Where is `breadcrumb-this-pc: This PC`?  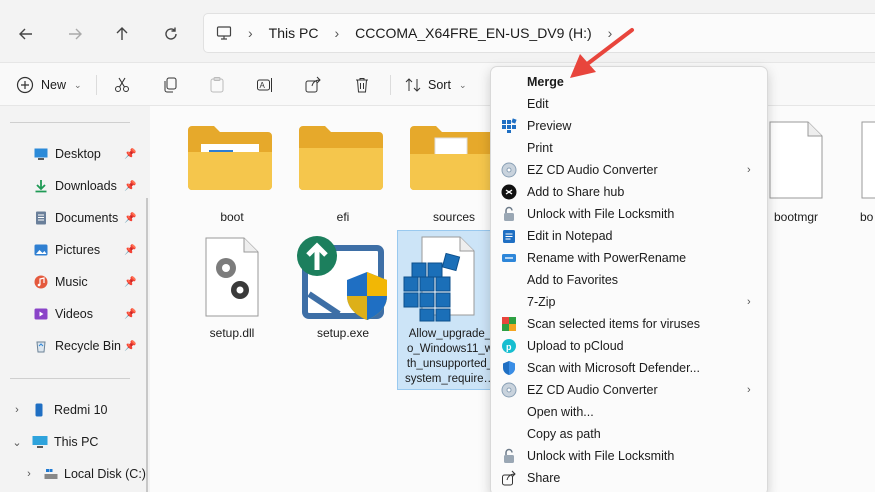
breadcrumb-this-pc: This PC is located at coordinates (294, 33).